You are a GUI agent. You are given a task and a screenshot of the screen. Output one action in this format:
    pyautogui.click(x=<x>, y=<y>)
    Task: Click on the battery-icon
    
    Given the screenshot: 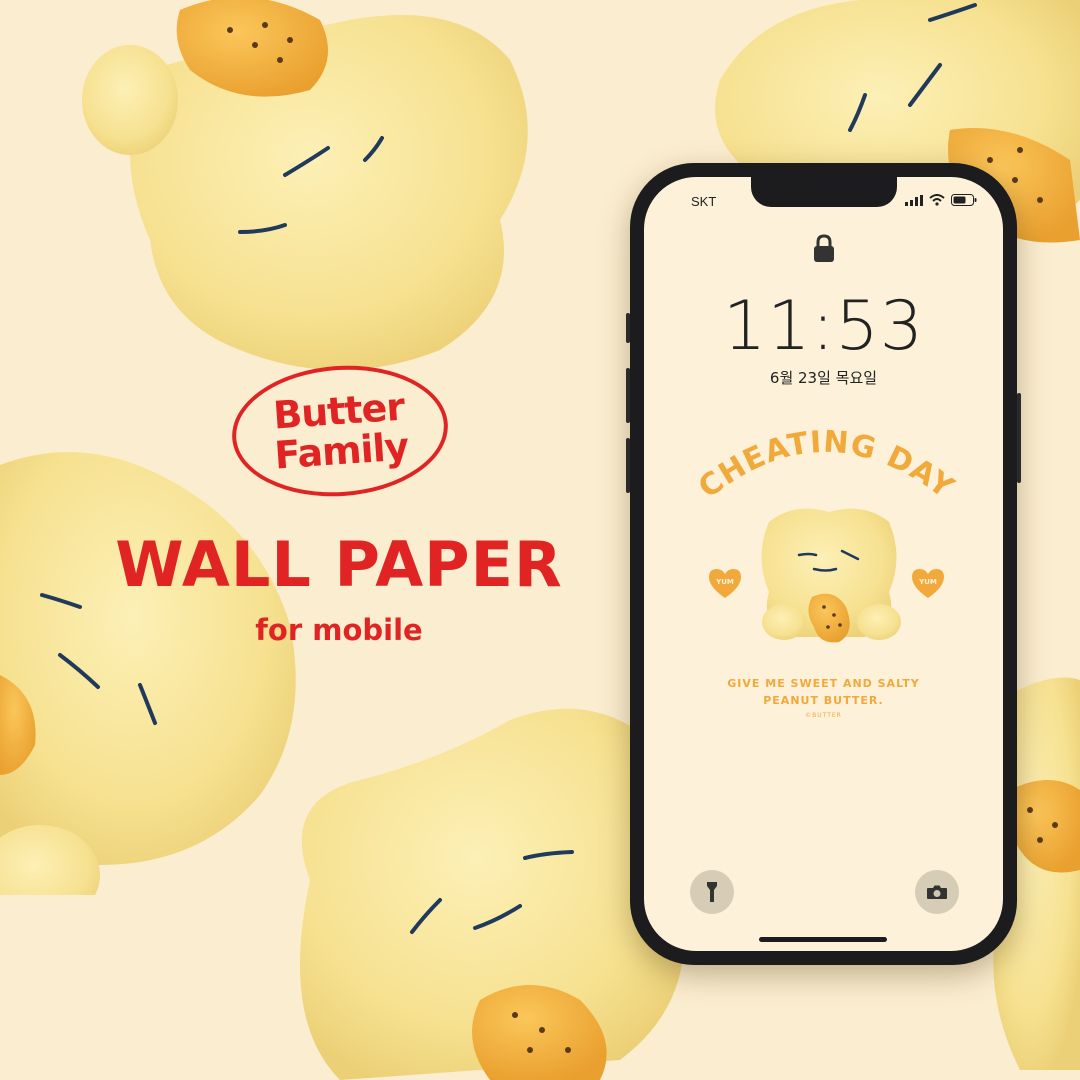 What is the action you would take?
    pyautogui.click(x=964, y=200)
    